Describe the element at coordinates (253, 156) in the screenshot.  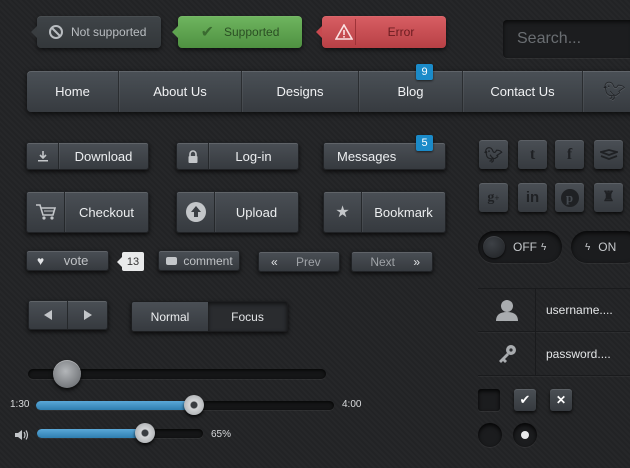
I see `login-label: Log-in` at that location.